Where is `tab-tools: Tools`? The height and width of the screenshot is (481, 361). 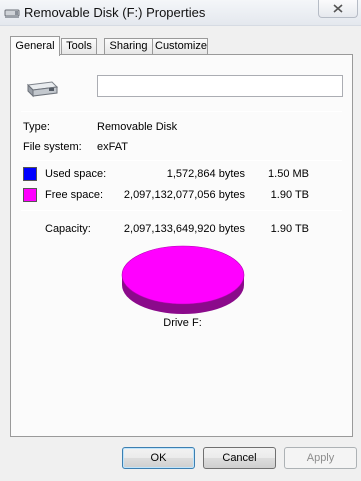 tab-tools: Tools is located at coordinates (79, 46).